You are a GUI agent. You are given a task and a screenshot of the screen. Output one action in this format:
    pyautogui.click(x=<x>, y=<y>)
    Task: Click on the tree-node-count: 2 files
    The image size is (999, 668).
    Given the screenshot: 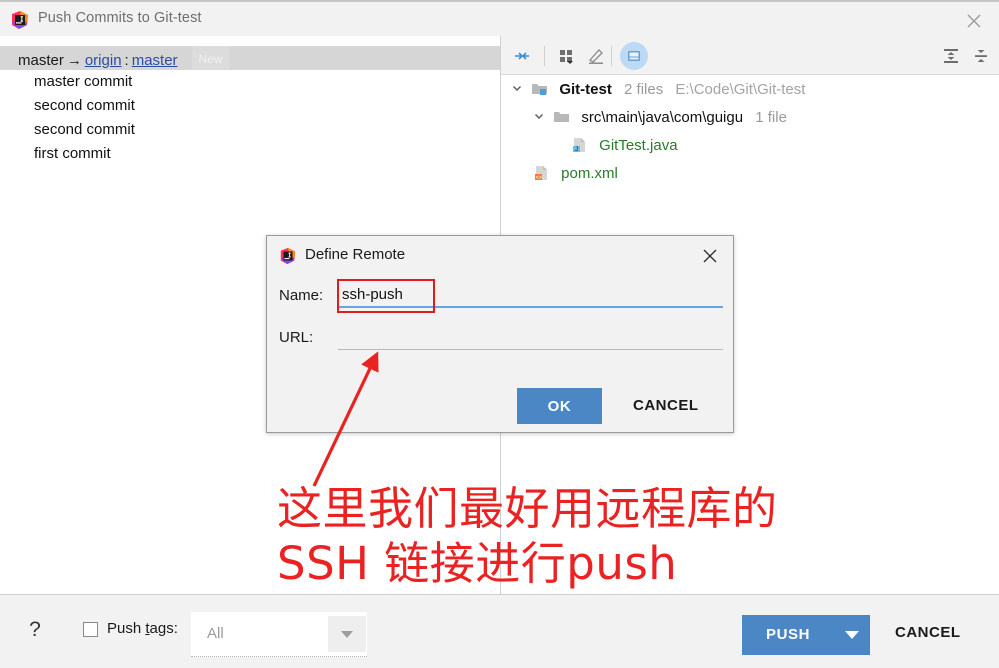 What is the action you would take?
    pyautogui.click(x=644, y=89)
    